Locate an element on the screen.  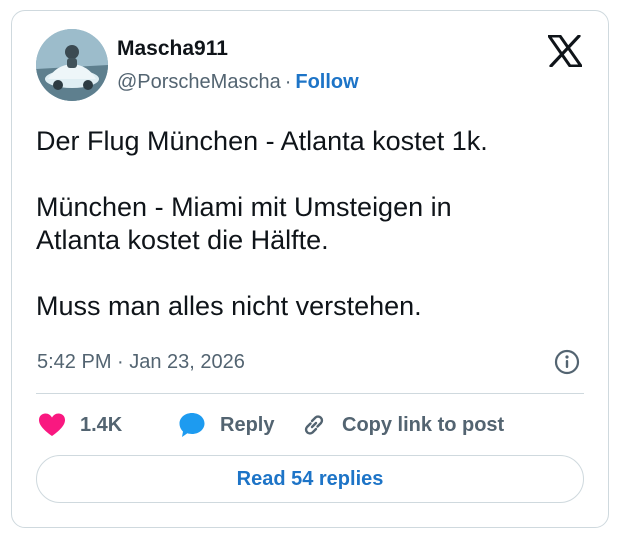
speech-bubble-icon is located at coordinates (192, 425).